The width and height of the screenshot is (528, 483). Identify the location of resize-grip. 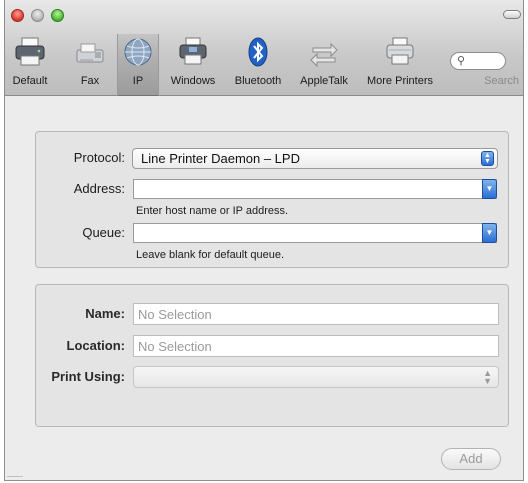
(15, 477).